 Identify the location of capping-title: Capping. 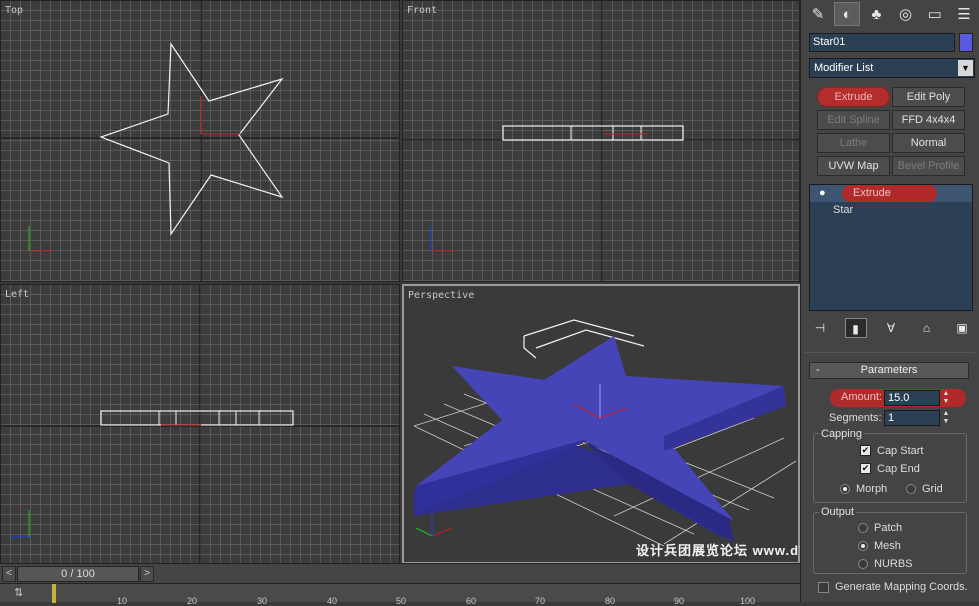
(841, 434).